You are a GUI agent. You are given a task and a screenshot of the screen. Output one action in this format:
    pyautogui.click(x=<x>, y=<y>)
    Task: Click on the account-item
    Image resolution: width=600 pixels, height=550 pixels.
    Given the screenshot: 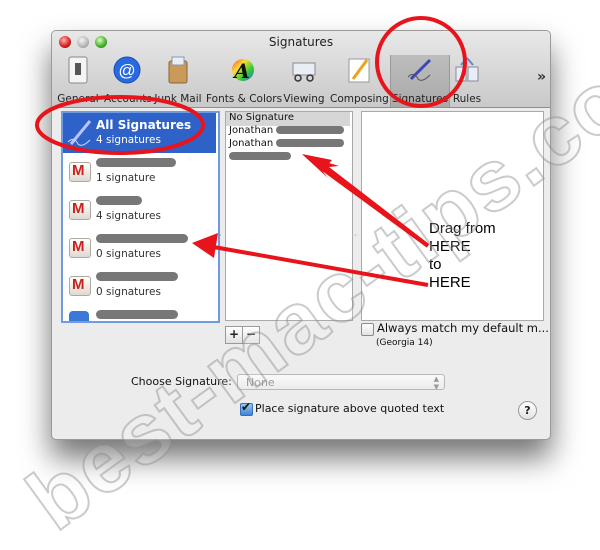 What is the action you would take?
    pyautogui.click(x=139, y=313)
    